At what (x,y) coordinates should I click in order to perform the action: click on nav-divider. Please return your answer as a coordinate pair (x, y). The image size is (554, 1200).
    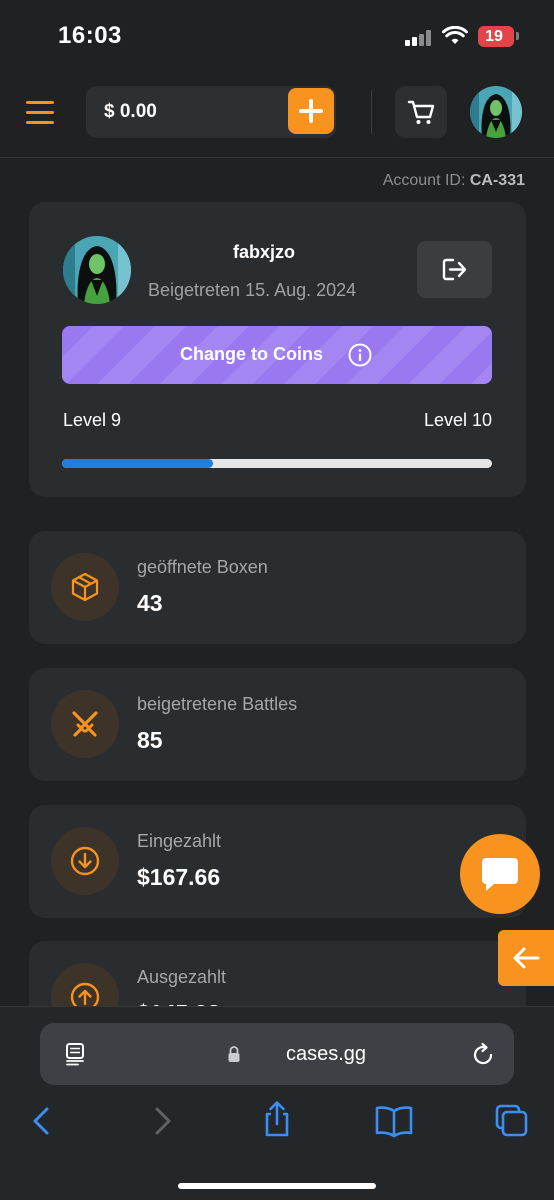
    Looking at the image, I should click on (371, 112).